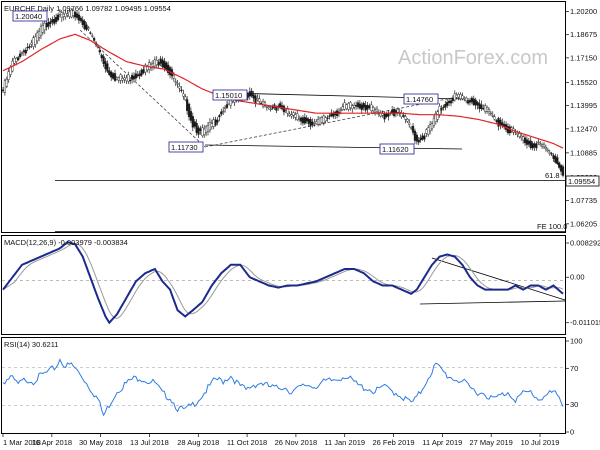 The image size is (600, 450). I want to click on level-label-3: 1.14760, so click(419, 99).